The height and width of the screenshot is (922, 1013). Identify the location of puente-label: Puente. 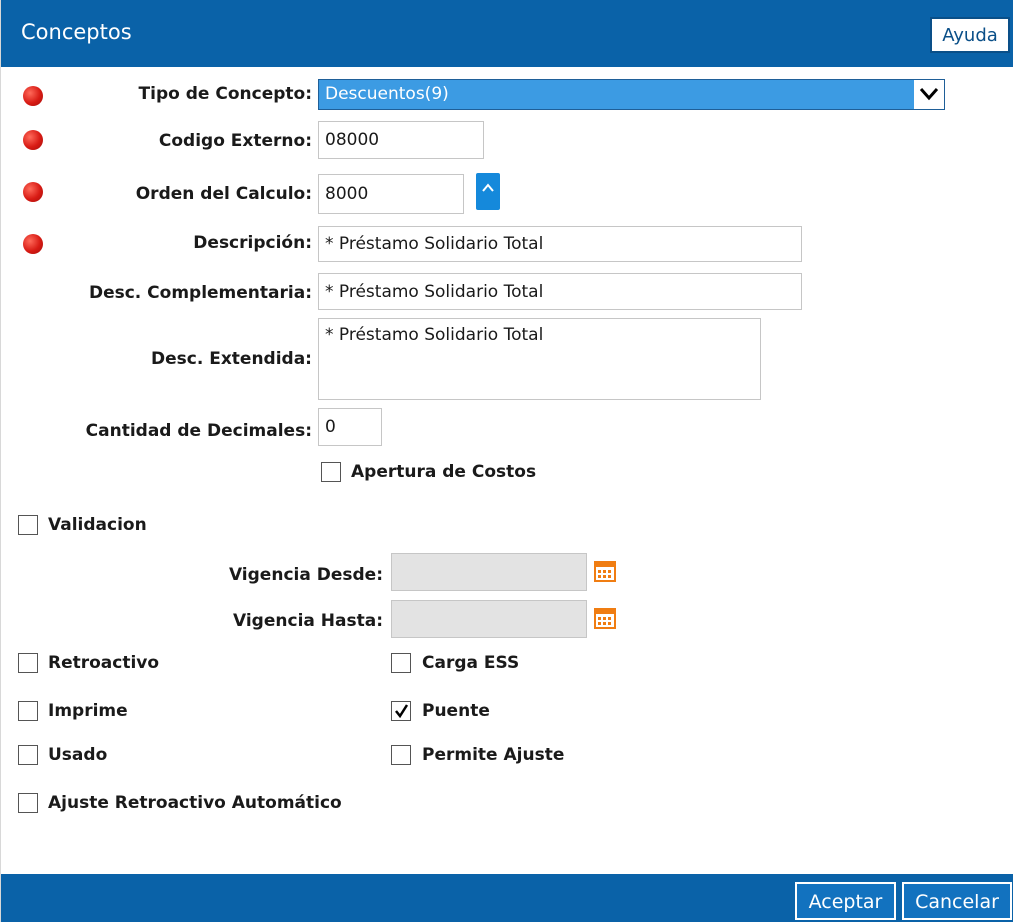
(456, 711).